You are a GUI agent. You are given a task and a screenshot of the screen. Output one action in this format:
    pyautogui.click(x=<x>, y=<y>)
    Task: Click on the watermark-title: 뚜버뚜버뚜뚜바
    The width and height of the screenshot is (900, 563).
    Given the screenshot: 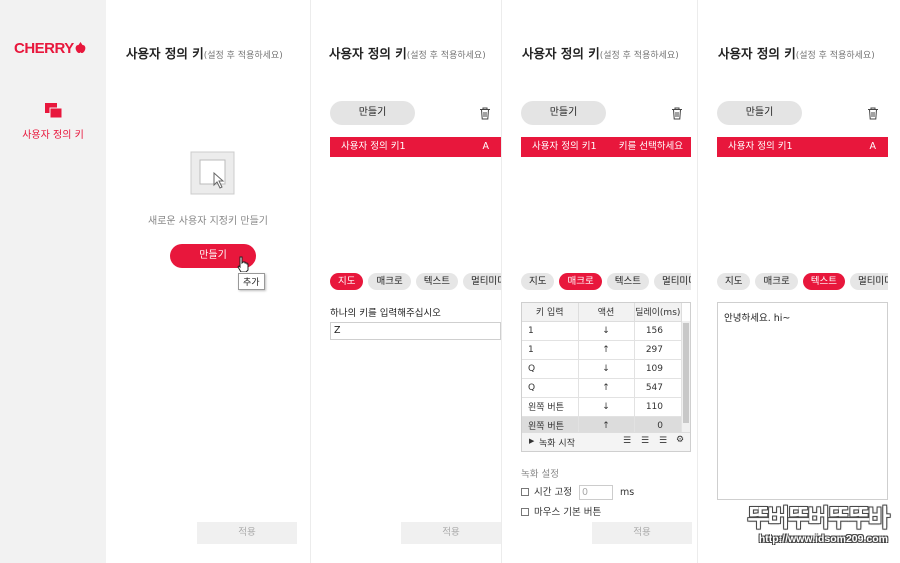 What is the action you would take?
    pyautogui.click(x=818, y=518)
    